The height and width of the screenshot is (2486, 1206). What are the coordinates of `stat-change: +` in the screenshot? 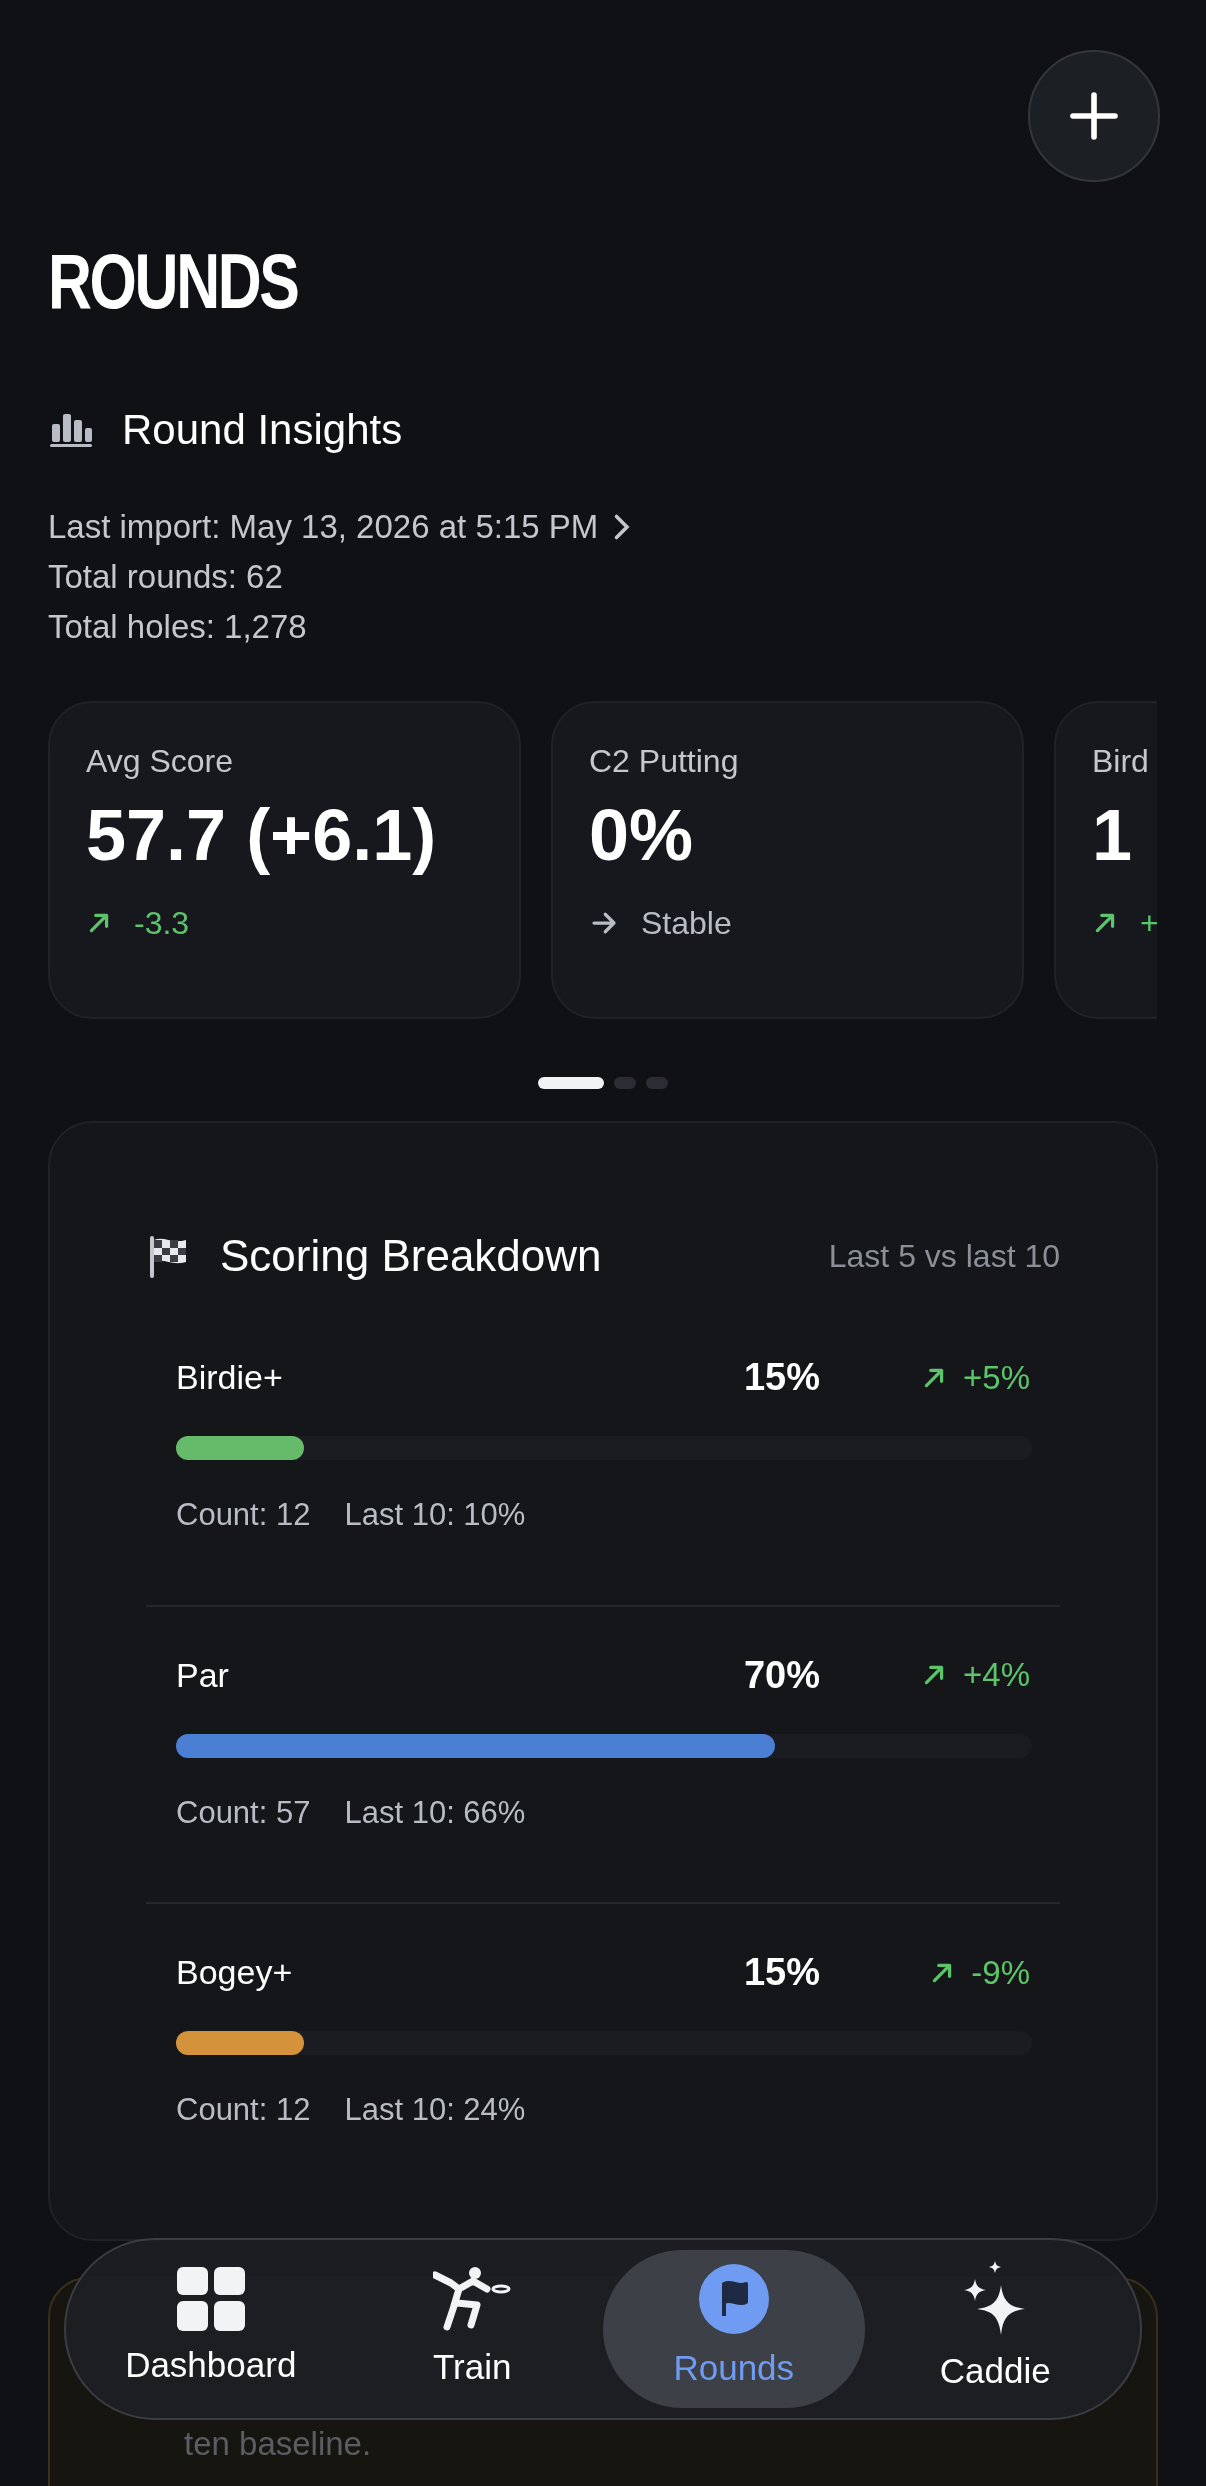 It's located at (1148, 923).